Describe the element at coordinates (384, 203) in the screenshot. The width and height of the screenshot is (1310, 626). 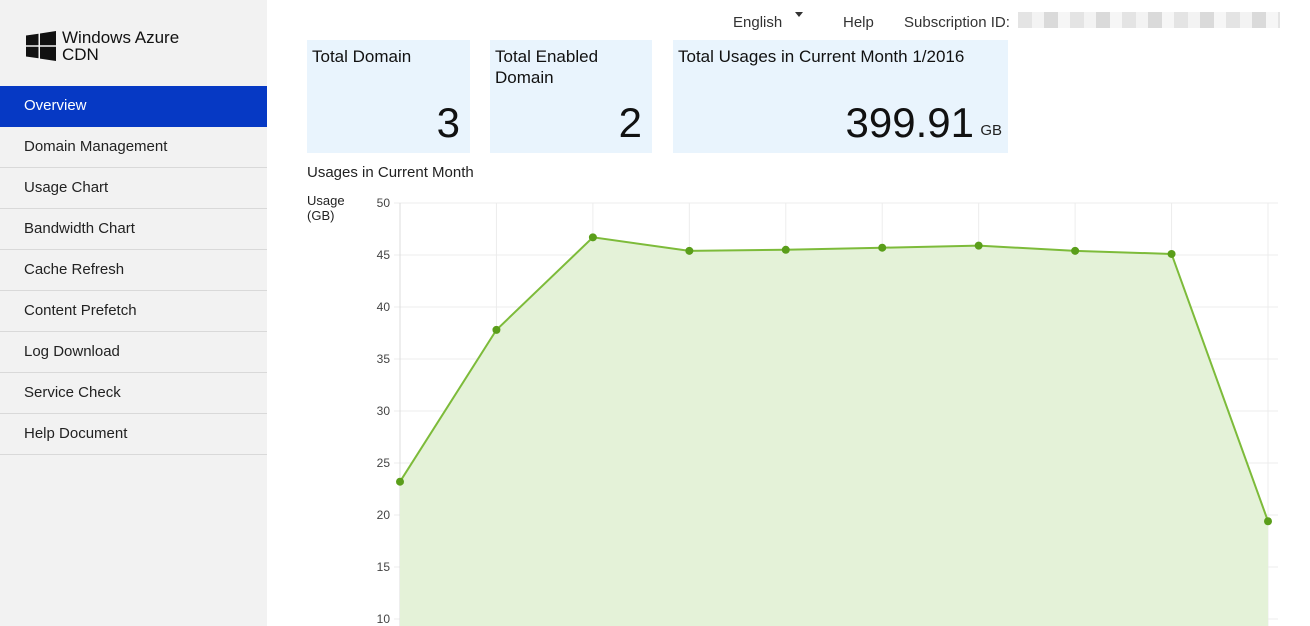
I see `y-tick-label: 50` at that location.